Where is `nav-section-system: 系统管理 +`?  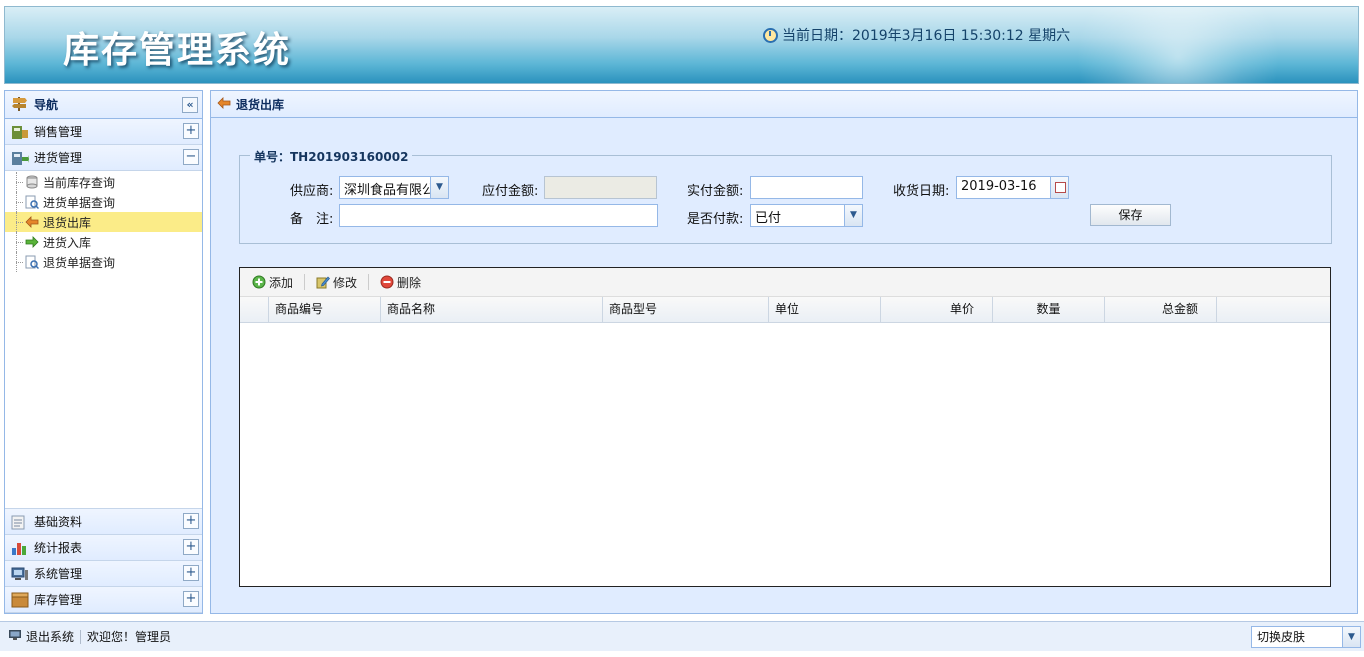 nav-section-system: 系统管理 + is located at coordinates (103, 574).